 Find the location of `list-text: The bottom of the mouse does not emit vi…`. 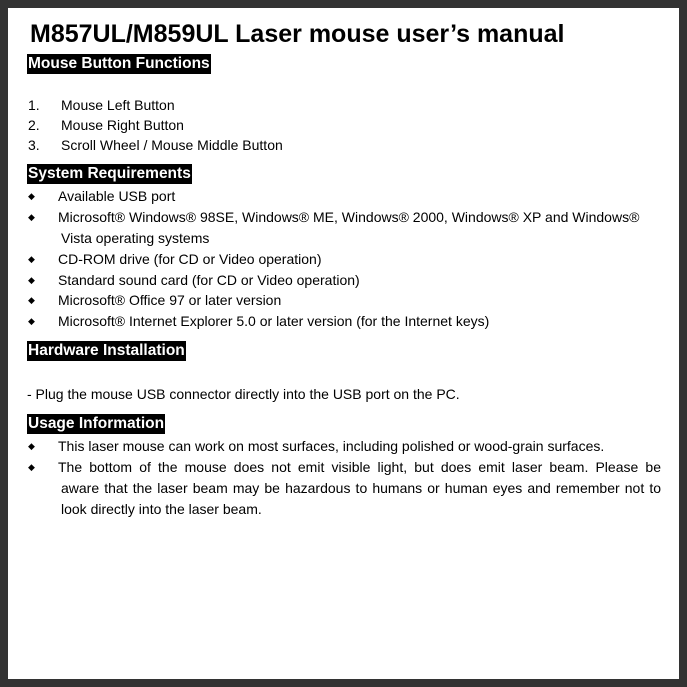

list-text: The bottom of the mouse does not emit vi… is located at coordinates (359, 467).